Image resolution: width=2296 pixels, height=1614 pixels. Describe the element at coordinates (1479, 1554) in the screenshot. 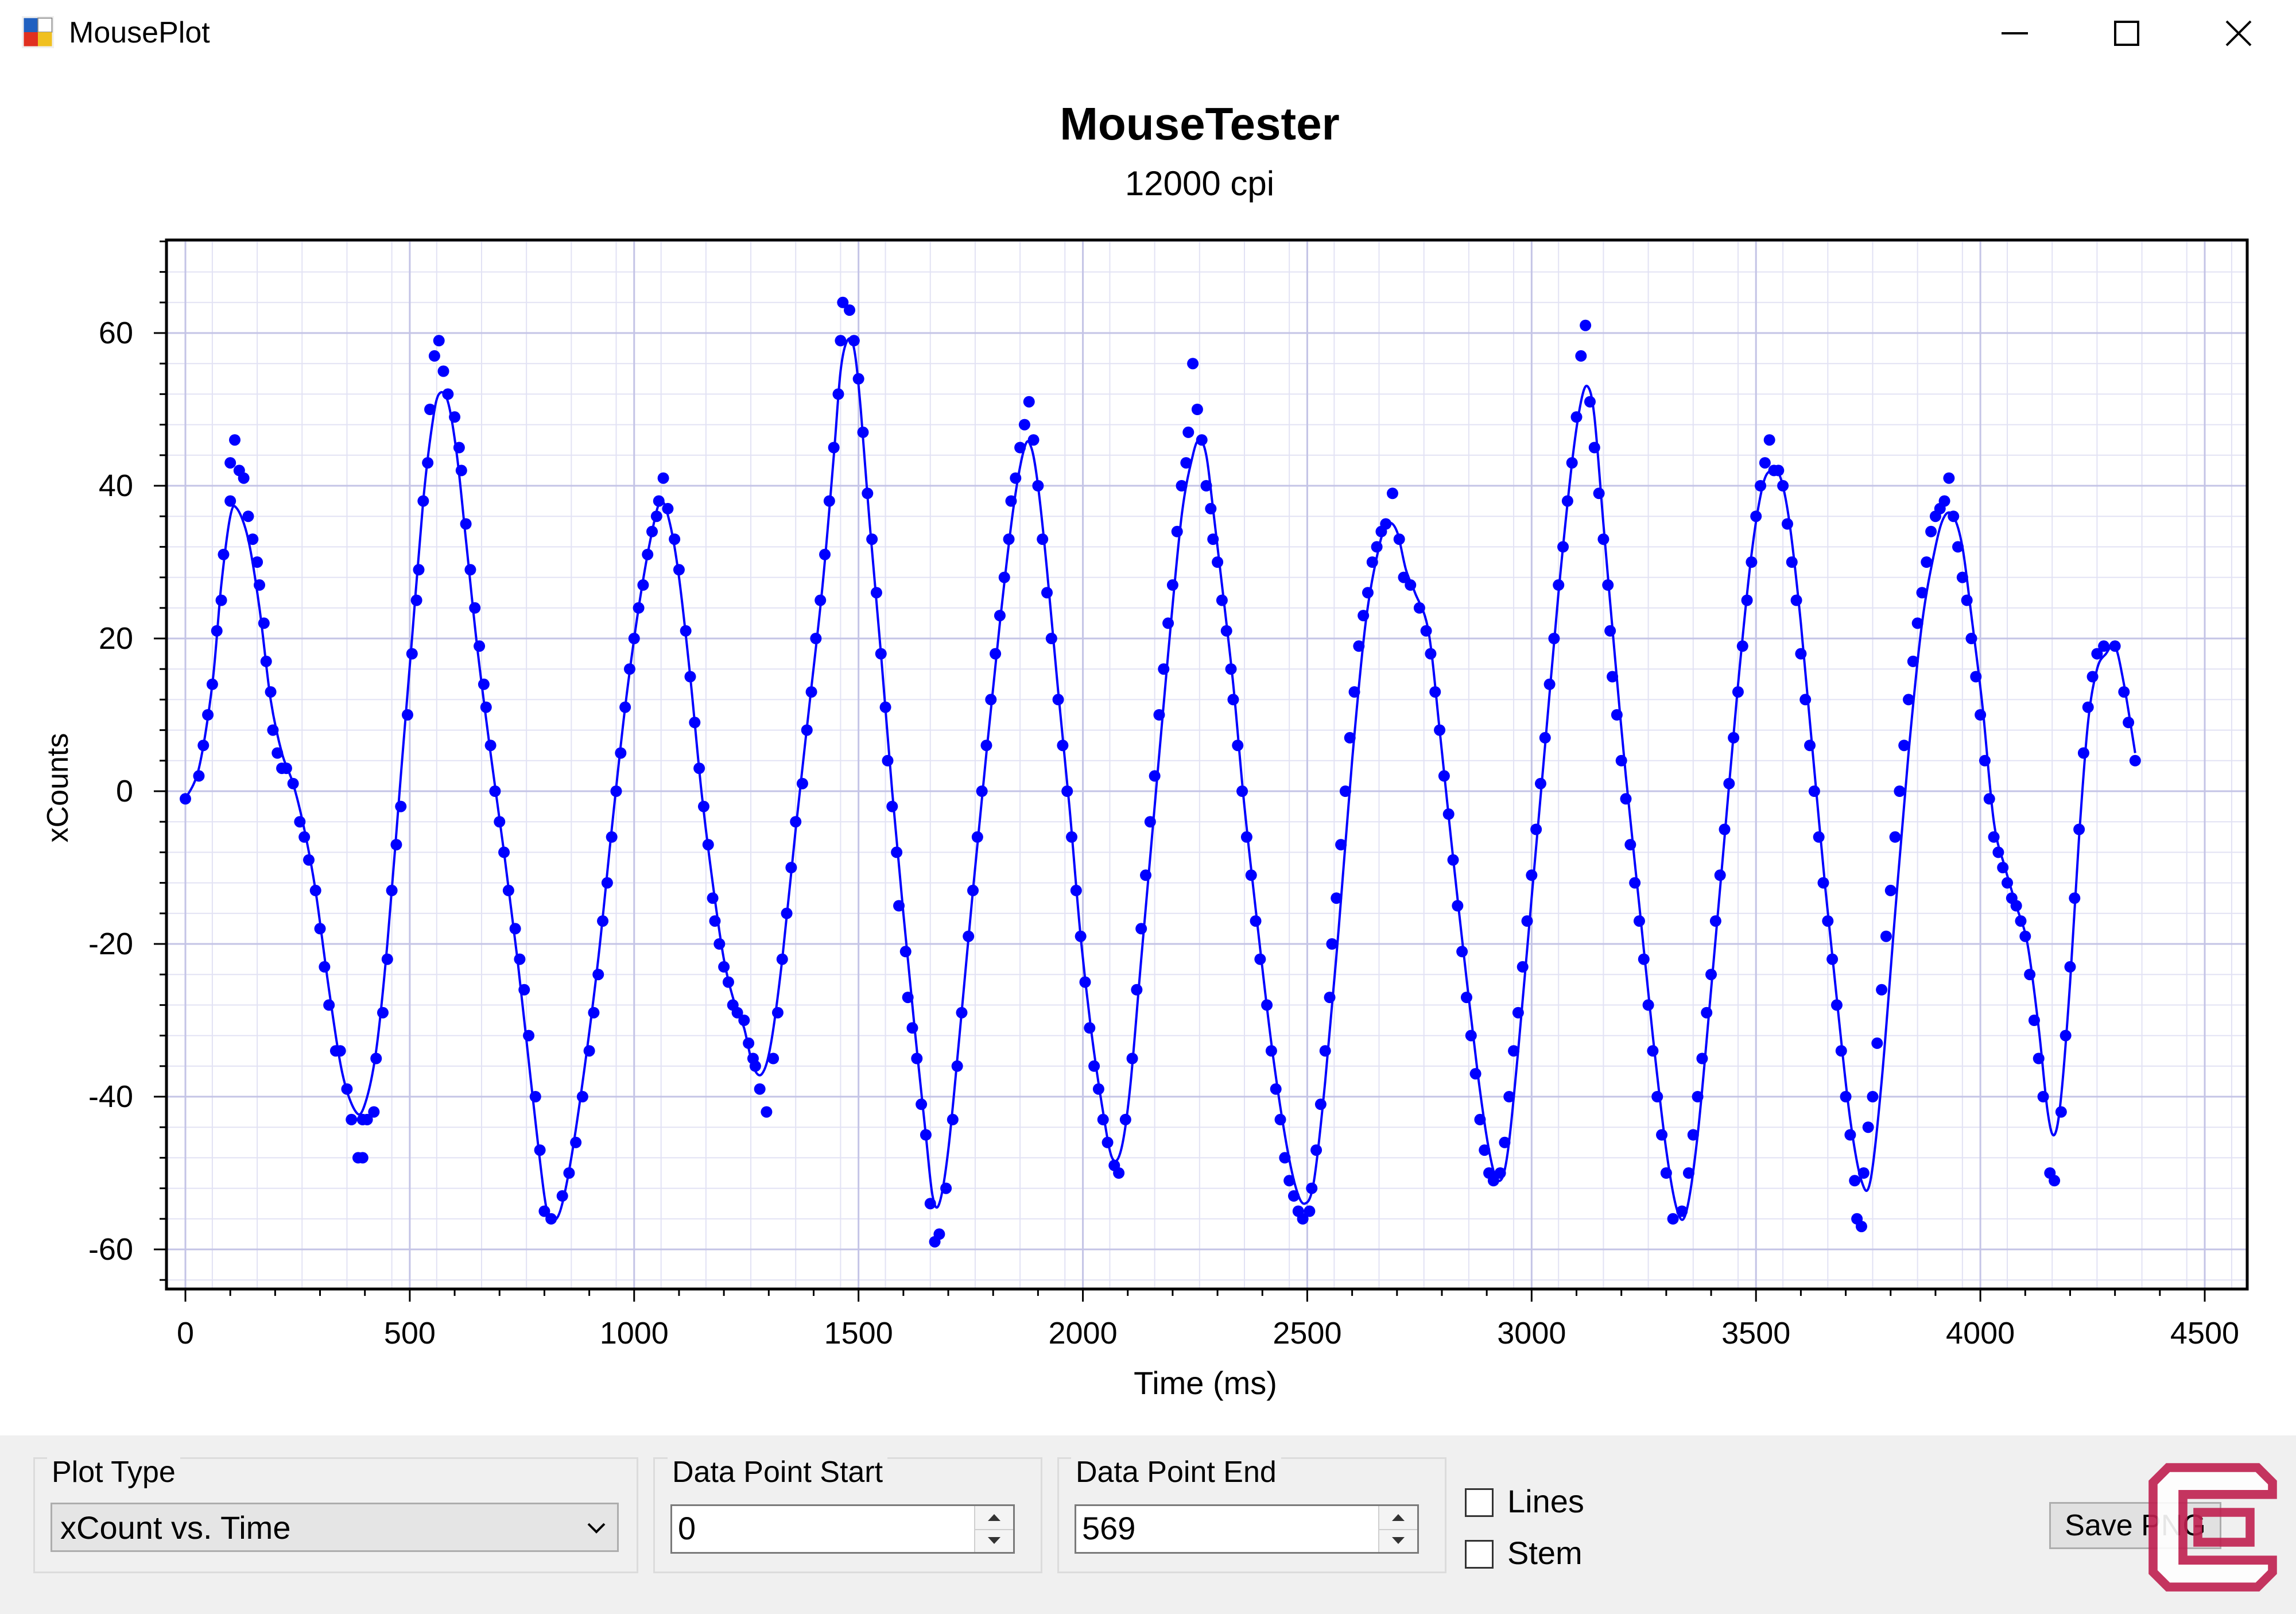

I see `stem-checkbox` at that location.